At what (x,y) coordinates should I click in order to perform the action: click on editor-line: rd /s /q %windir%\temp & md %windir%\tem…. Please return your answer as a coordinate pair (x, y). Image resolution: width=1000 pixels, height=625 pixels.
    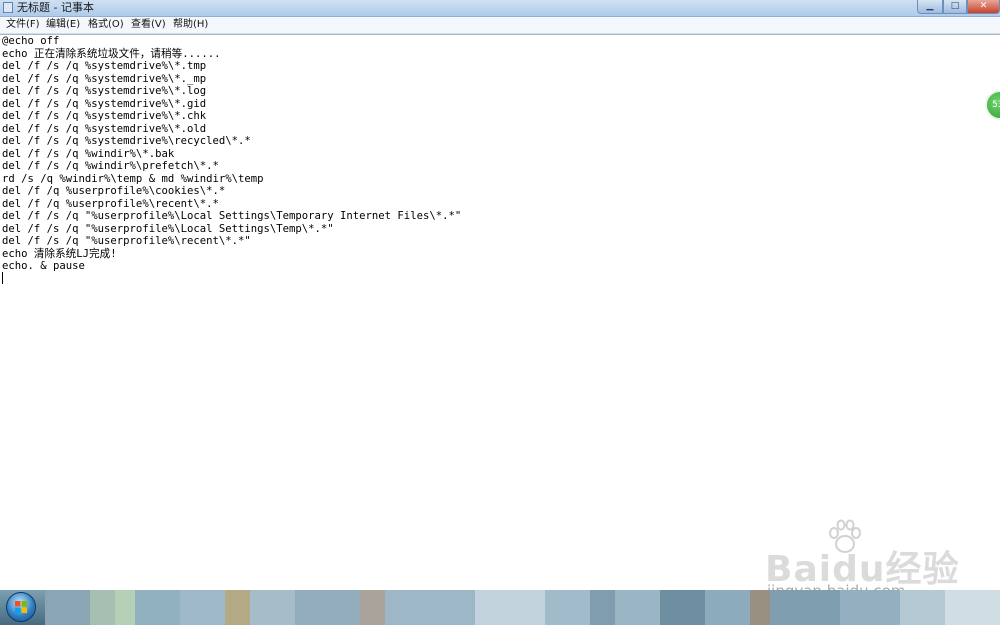
    Looking at the image, I should click on (133, 178).